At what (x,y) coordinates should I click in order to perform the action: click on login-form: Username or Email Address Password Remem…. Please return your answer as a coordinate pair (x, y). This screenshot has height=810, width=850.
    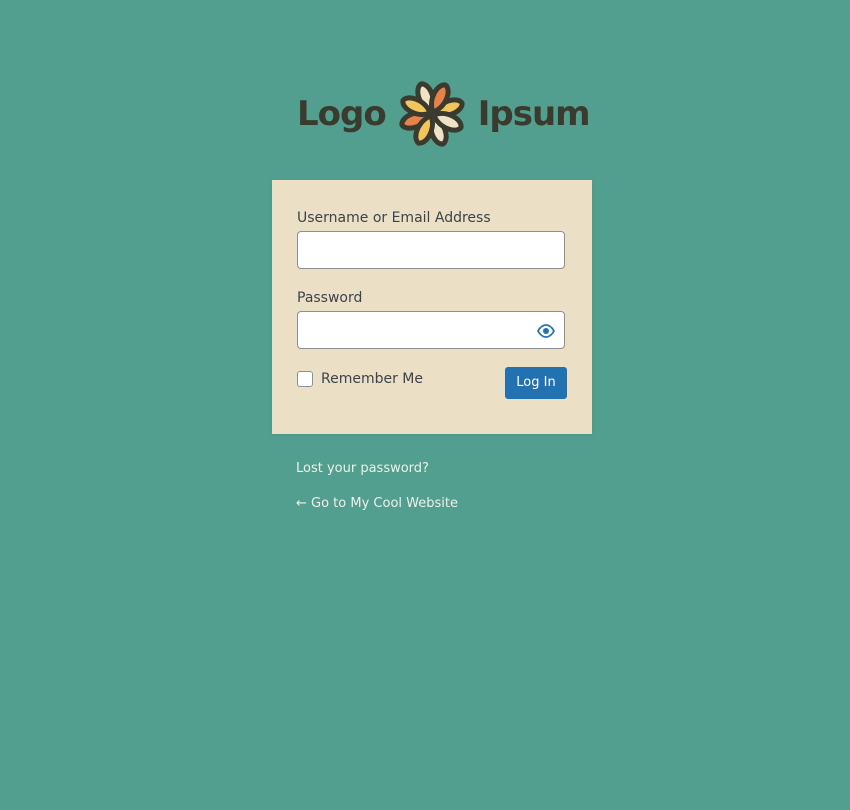
    Looking at the image, I should click on (432, 307).